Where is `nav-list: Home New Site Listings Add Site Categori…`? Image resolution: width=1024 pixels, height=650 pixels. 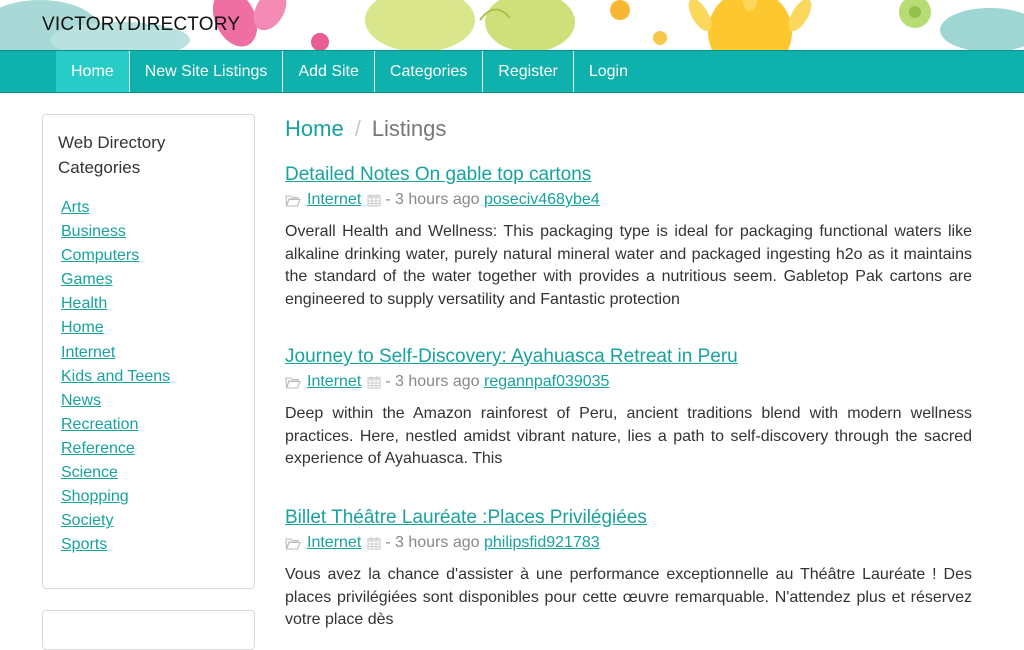
nav-list: Home New Site Listings Add Site Categori… is located at coordinates (349, 71).